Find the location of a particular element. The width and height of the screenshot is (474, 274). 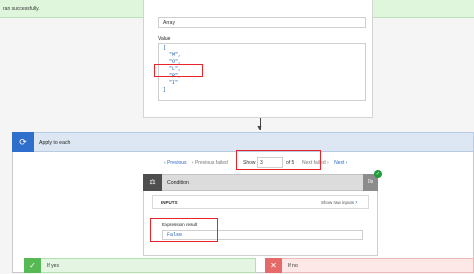

apply-to-each-title: Apply to each is located at coordinates (55, 143).